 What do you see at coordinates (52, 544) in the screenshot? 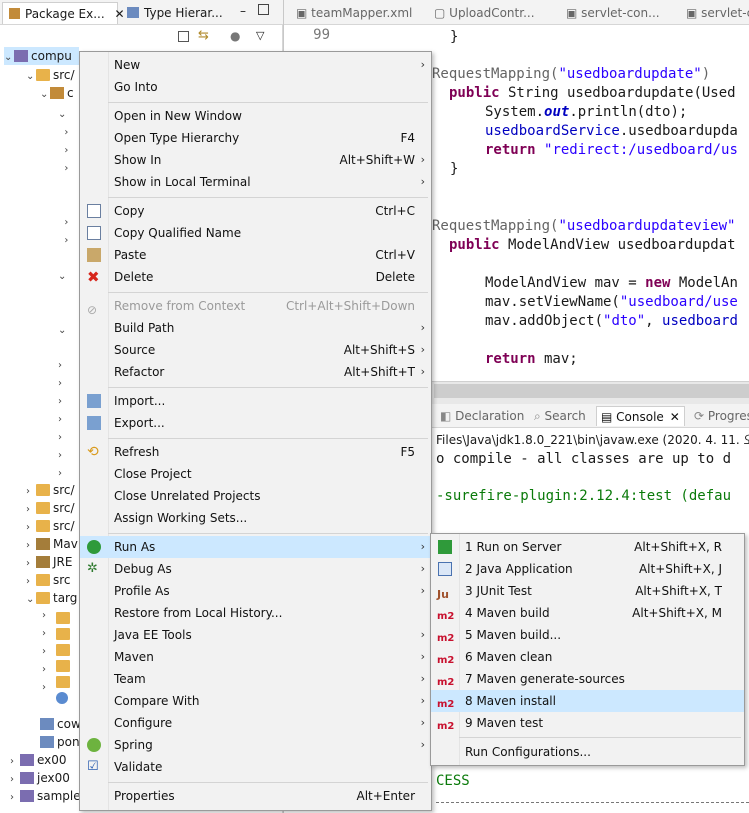
I see `tree-item: › Mav` at bounding box center [52, 544].